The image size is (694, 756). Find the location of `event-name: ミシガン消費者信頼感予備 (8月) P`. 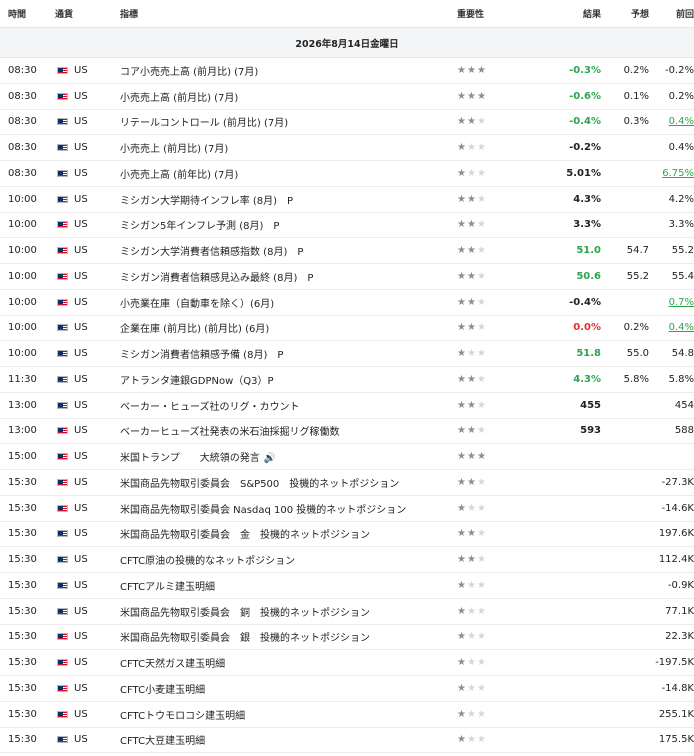

event-name: ミシガン消費者信頼感予備 (8月) P is located at coordinates (286, 353).